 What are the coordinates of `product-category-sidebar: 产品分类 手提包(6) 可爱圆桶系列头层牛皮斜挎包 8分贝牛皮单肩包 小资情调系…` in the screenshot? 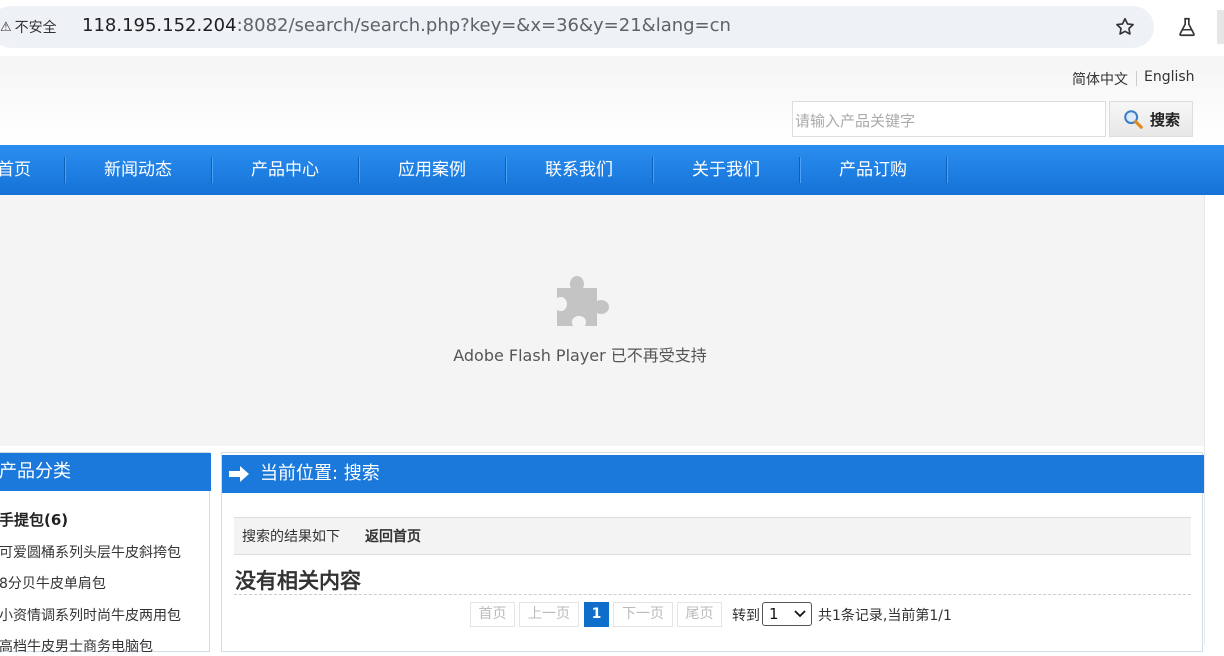 It's located at (105, 553).